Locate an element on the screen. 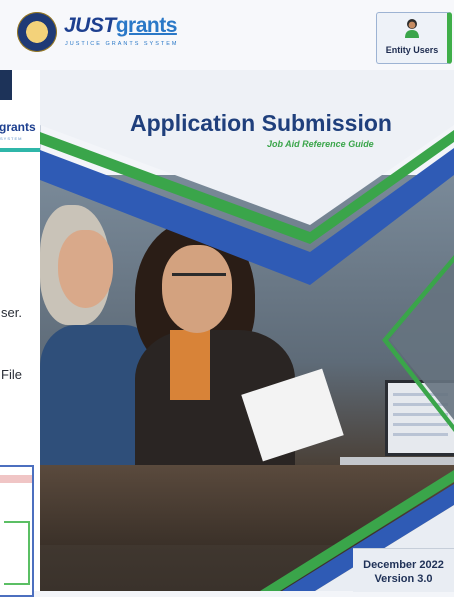 Image resolution: width=454 pixels, height=597 pixels. inset-logo-fragment: grants is located at coordinates (18, 127).